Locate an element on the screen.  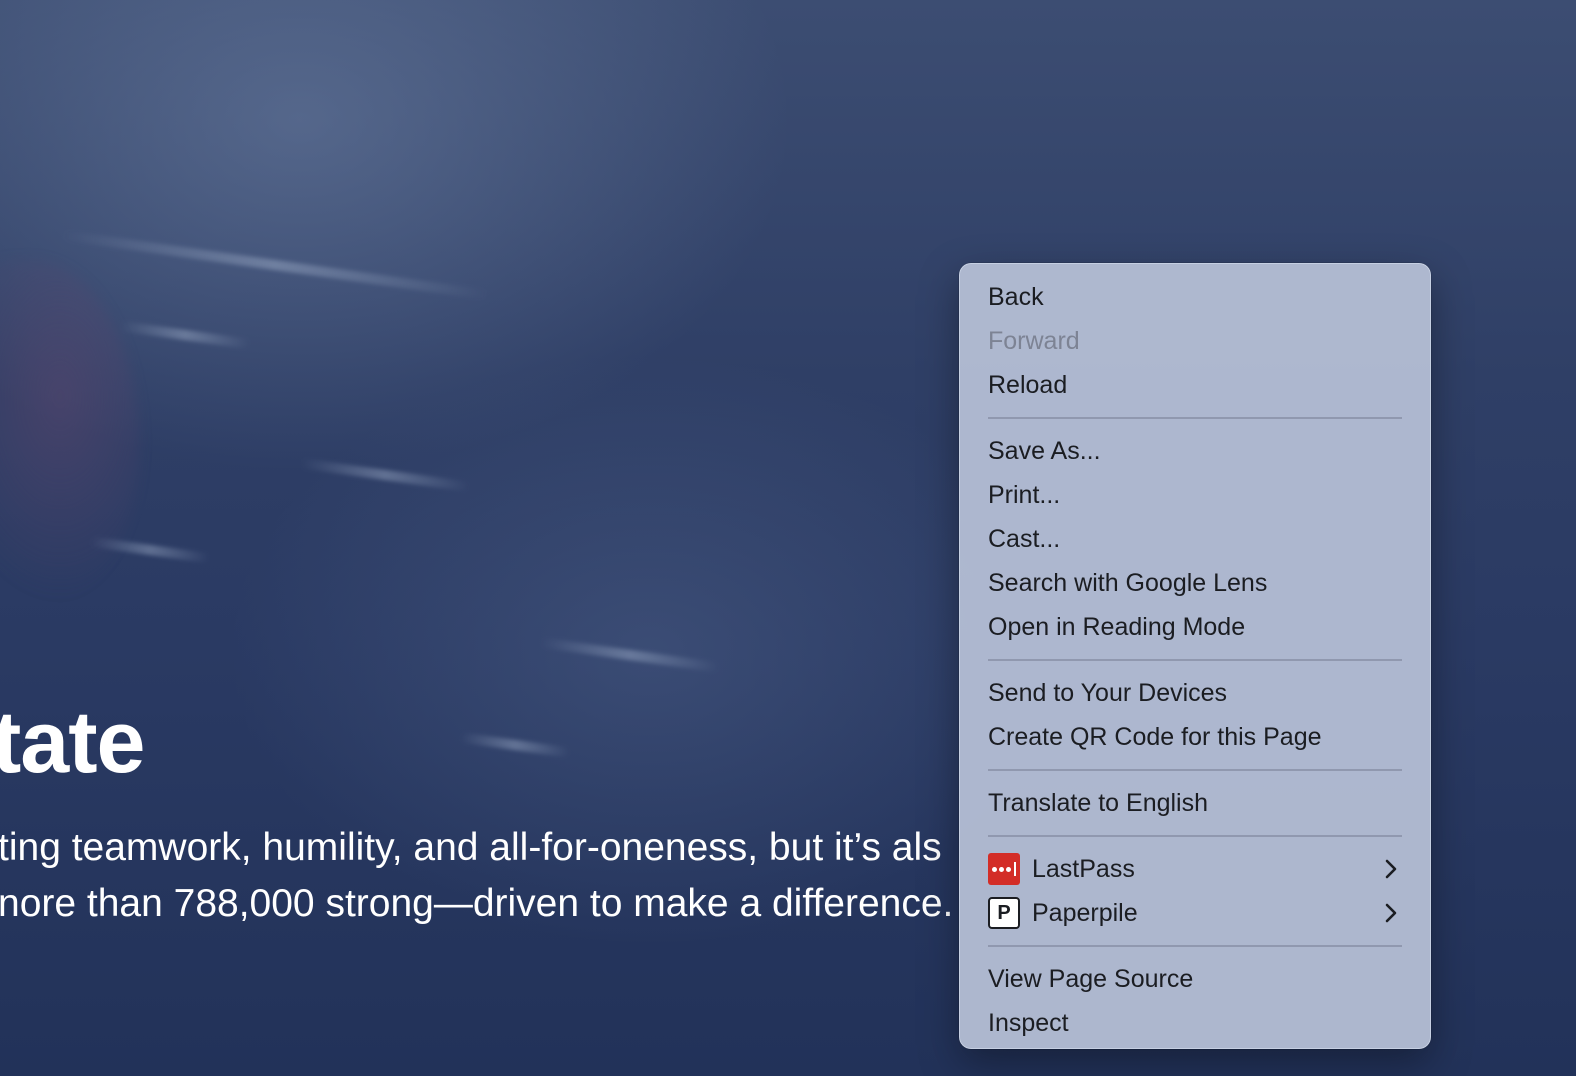
menu-item-open-reading-mode: Open in Reading Mode is located at coordinates (1195, 627).